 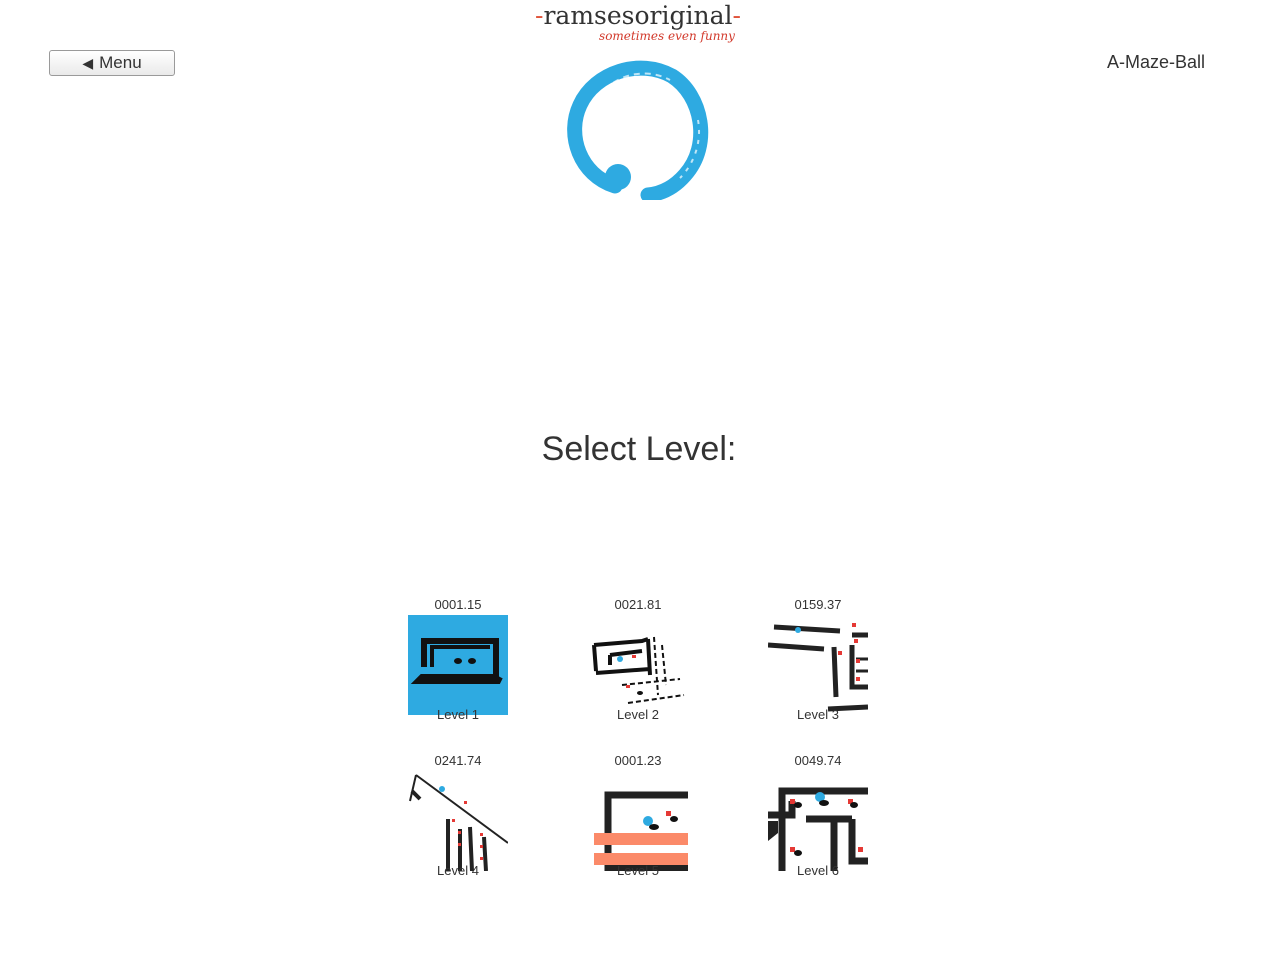 What do you see at coordinates (458, 870) in the screenshot?
I see `level-name: Level 4` at bounding box center [458, 870].